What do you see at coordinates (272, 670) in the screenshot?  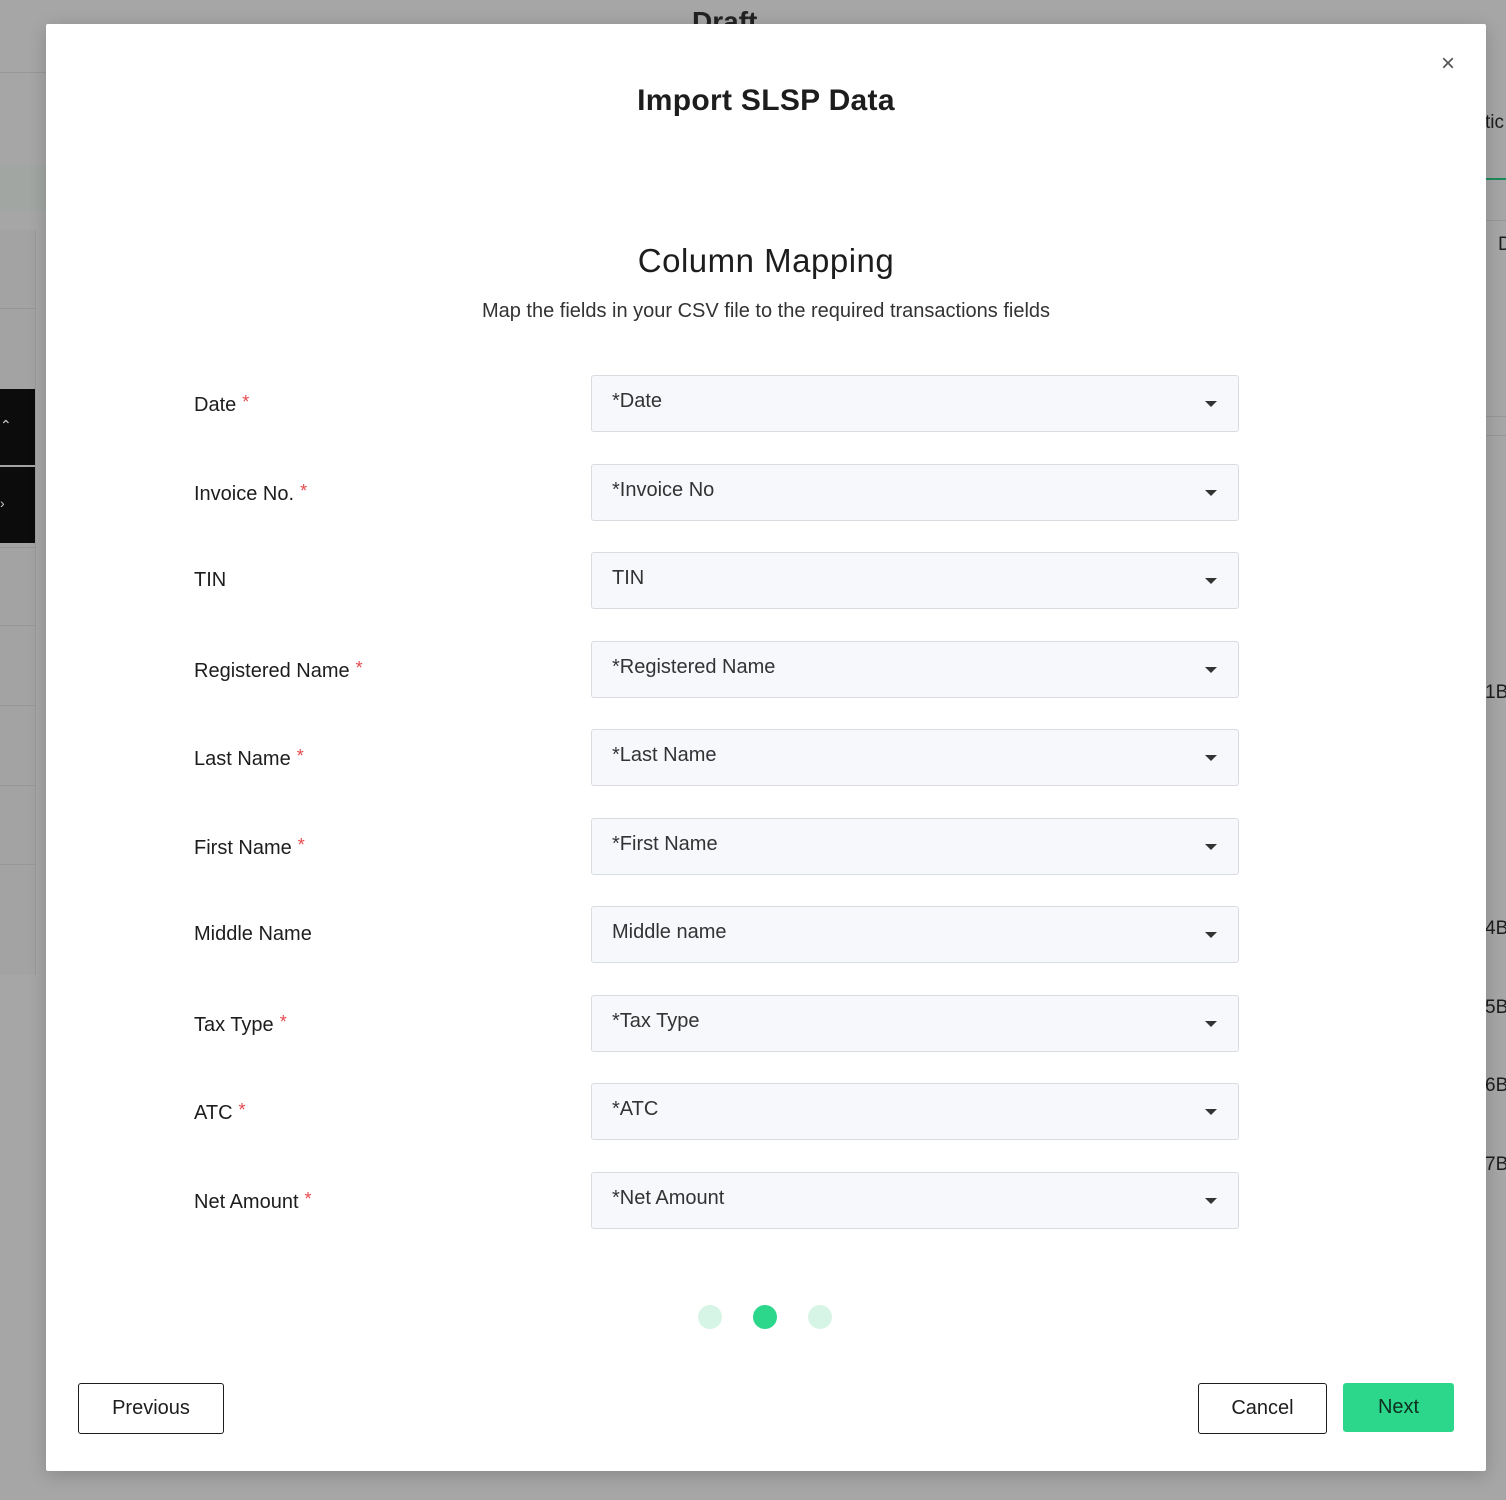 I see `field-label-text: Registered Name` at bounding box center [272, 670].